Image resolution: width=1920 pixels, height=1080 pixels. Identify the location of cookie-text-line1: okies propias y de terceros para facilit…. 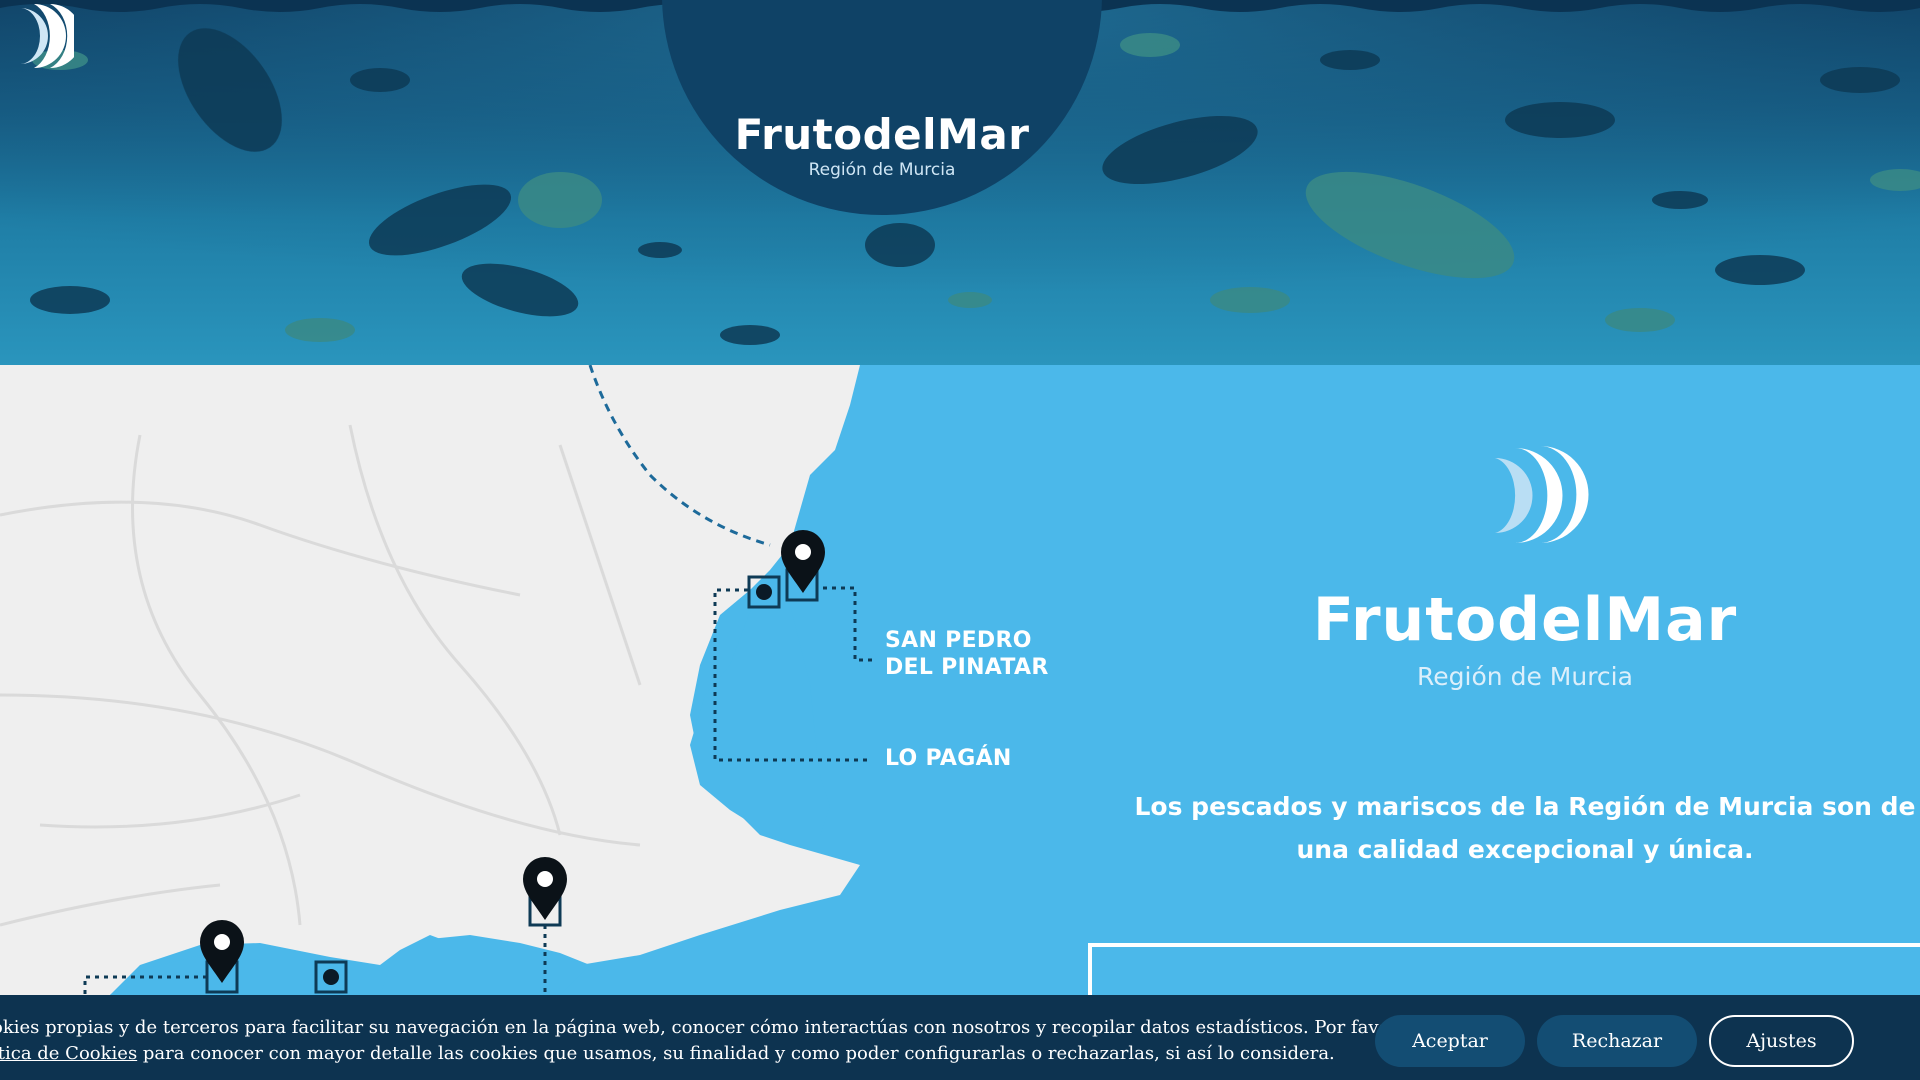
(701, 1027).